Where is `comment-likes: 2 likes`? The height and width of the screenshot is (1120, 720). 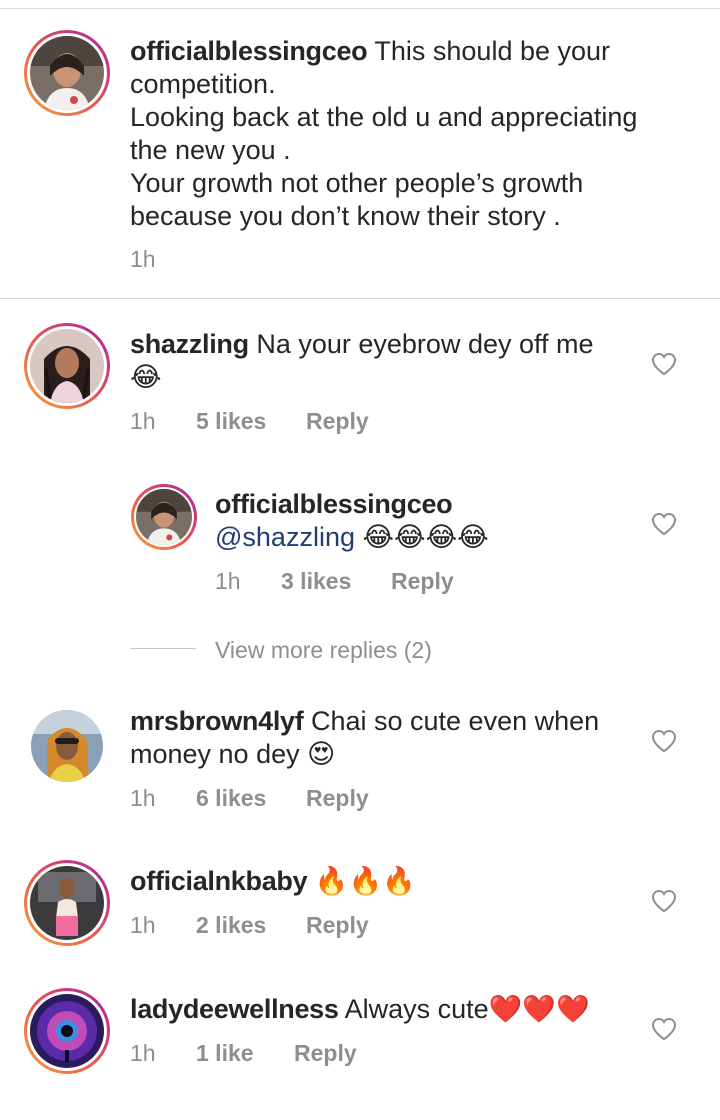 comment-likes: 2 likes is located at coordinates (251, 925).